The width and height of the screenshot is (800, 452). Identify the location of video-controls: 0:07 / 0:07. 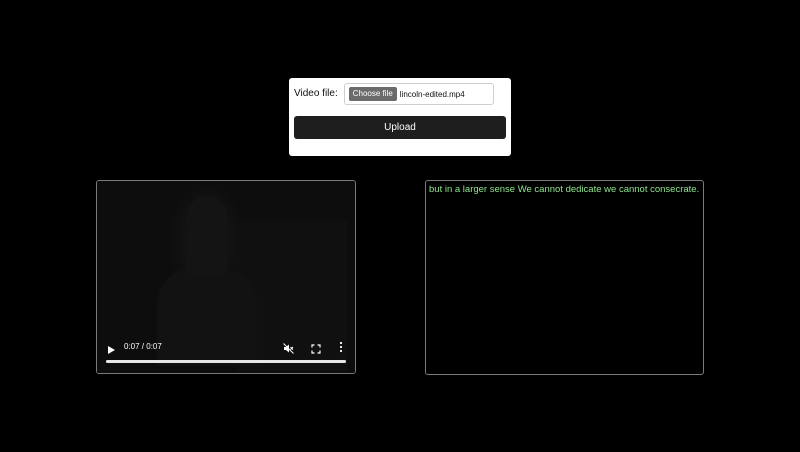
(226, 353).